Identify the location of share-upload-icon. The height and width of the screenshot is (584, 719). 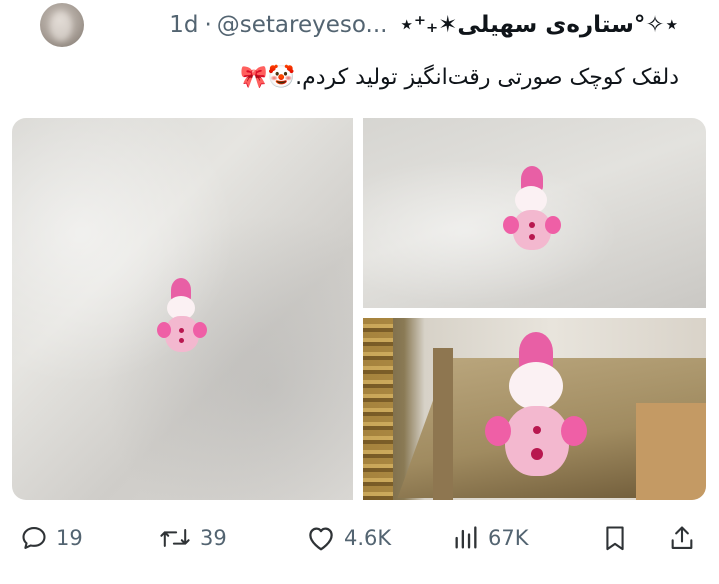
(682, 538).